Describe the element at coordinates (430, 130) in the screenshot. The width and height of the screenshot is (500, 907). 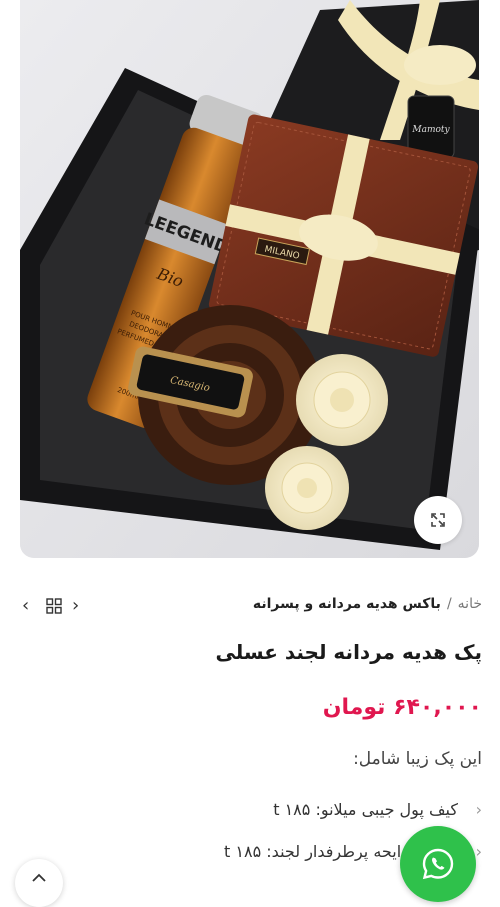
I see `tag-text: Mamoty` at that location.